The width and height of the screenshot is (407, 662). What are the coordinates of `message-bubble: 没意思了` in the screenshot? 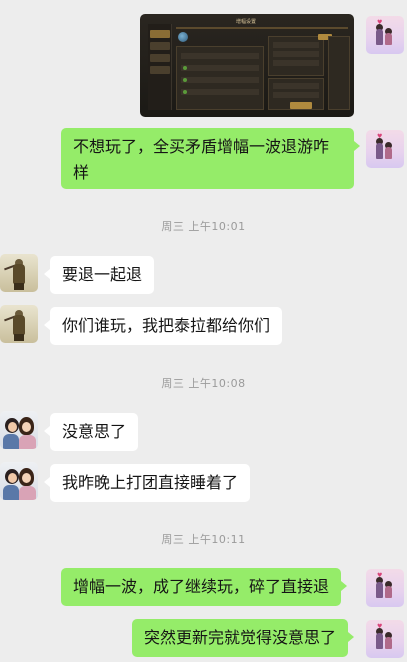 It's located at (91, 432).